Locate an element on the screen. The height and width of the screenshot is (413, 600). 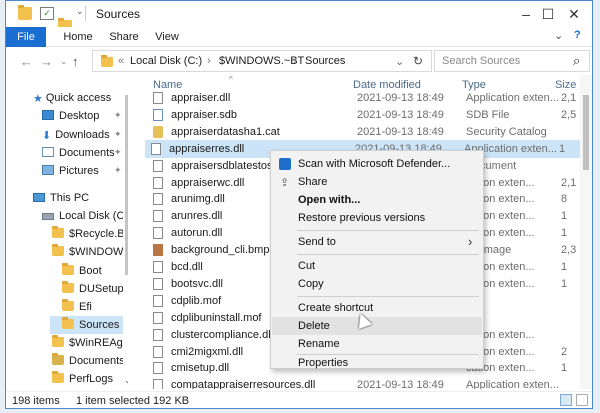
close-button: ✕ is located at coordinates (573, 14).